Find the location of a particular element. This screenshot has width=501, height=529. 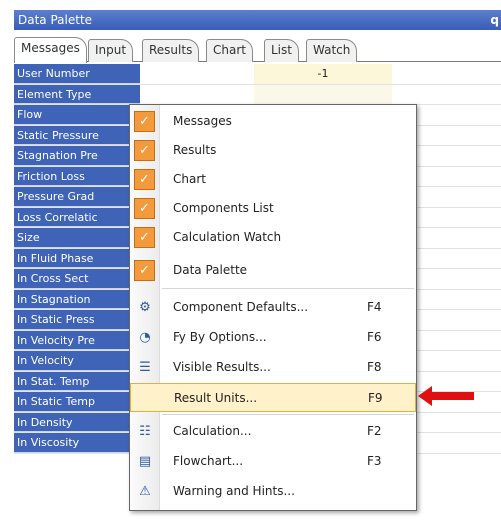

menu-item-flowchart: ▤ Flowchart... F3 is located at coordinates (273, 461).